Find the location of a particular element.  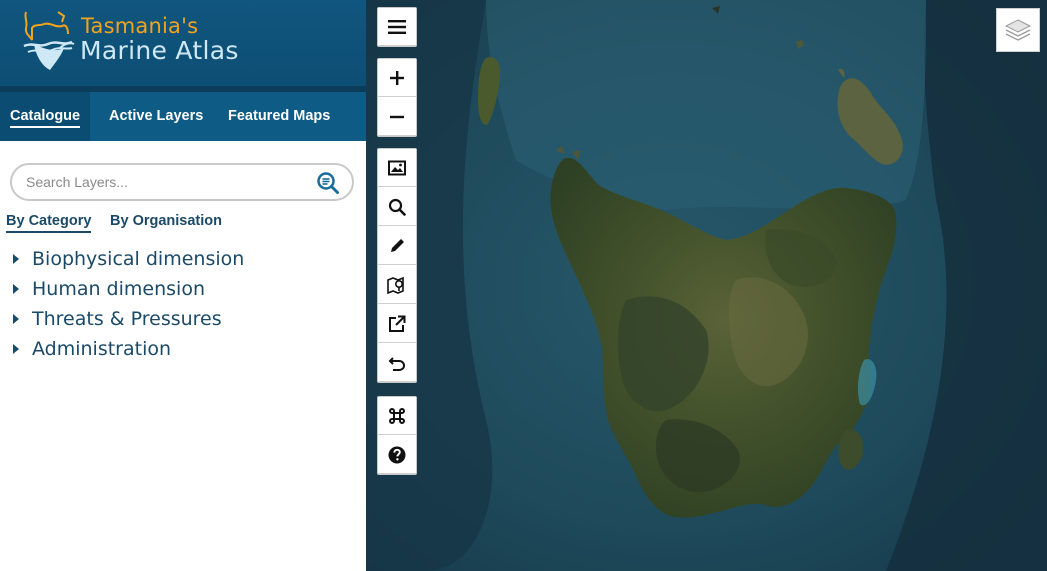

magnifier-icon is located at coordinates (397, 207).